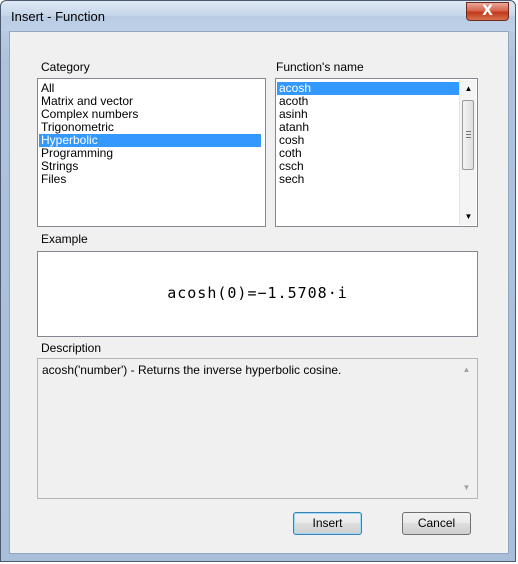  I want to click on category-item-strings: Strings, so click(150, 166).